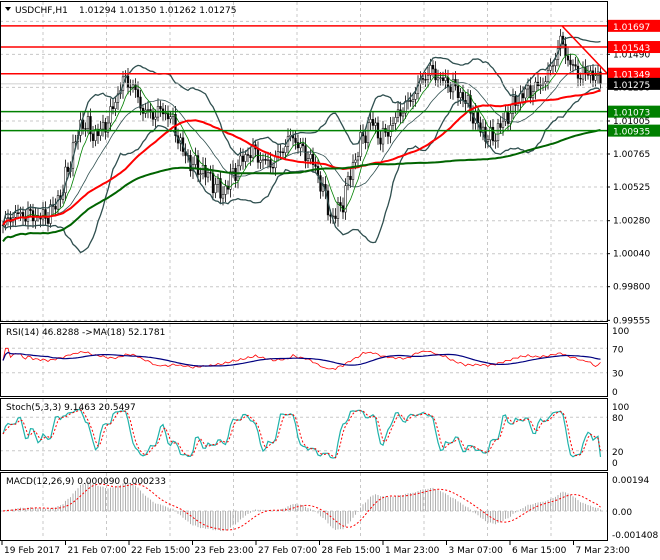  Describe the element at coordinates (157, 11) in the screenshot. I see `ohlc-label: 1.01294 1.01350 1.01262 1.01275` at that location.